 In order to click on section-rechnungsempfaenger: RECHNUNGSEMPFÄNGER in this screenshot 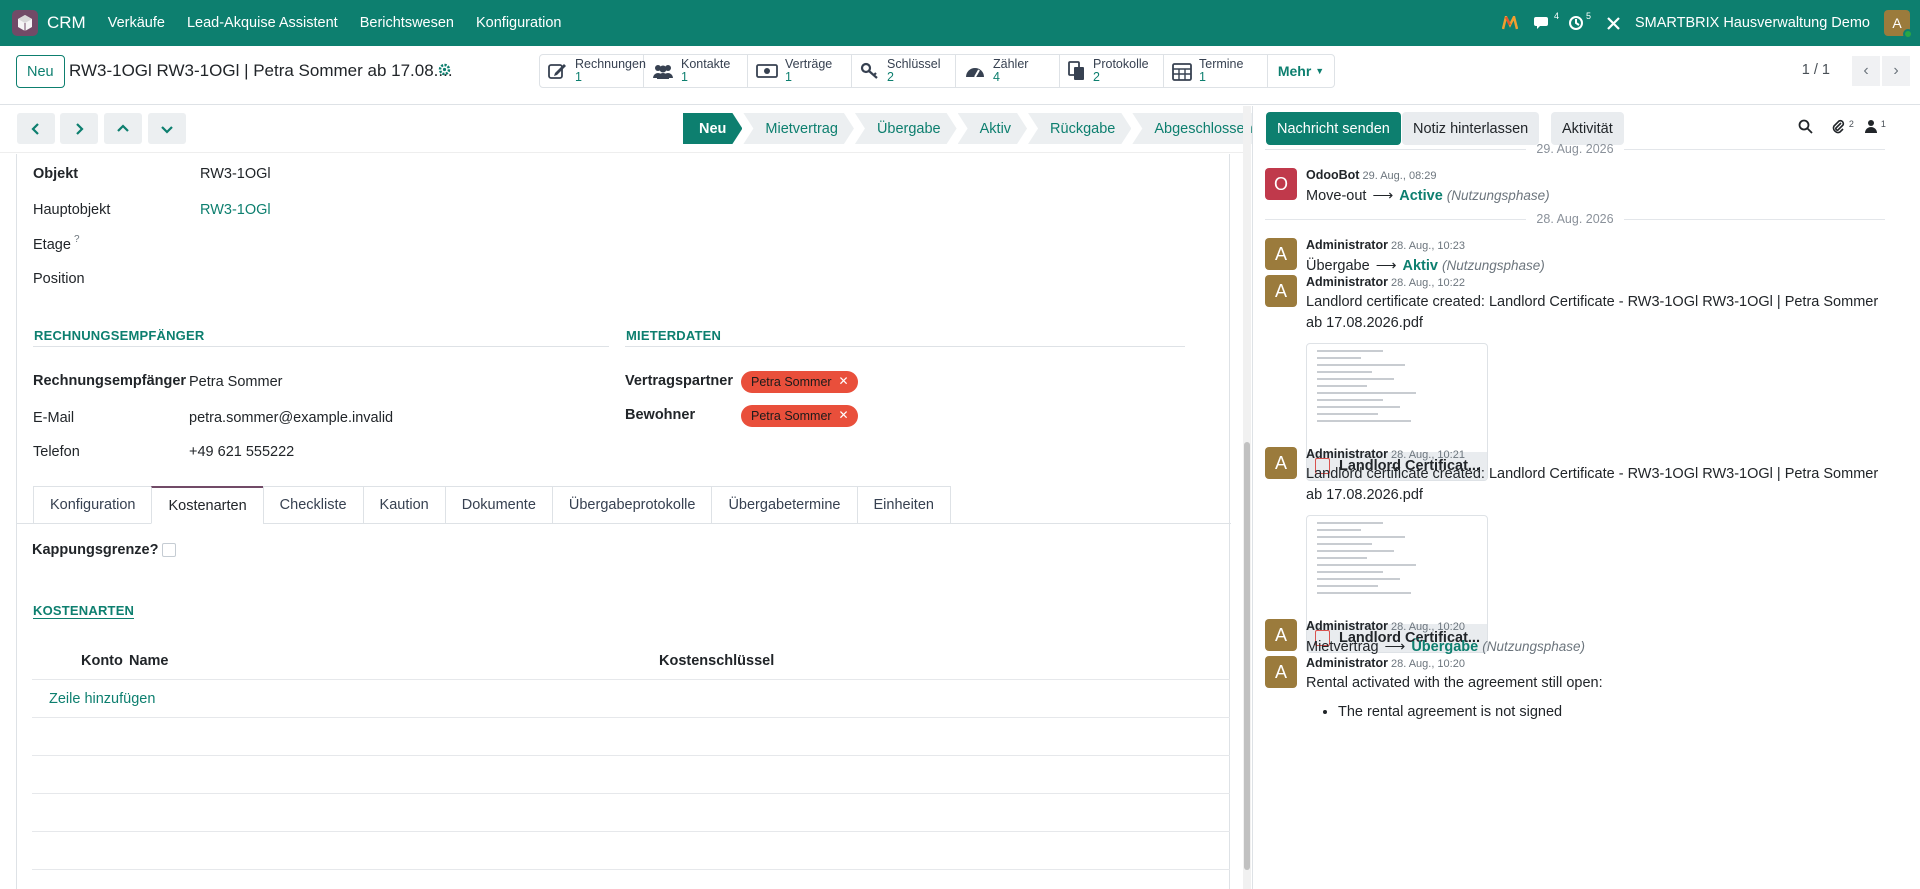, I will do `click(119, 335)`.